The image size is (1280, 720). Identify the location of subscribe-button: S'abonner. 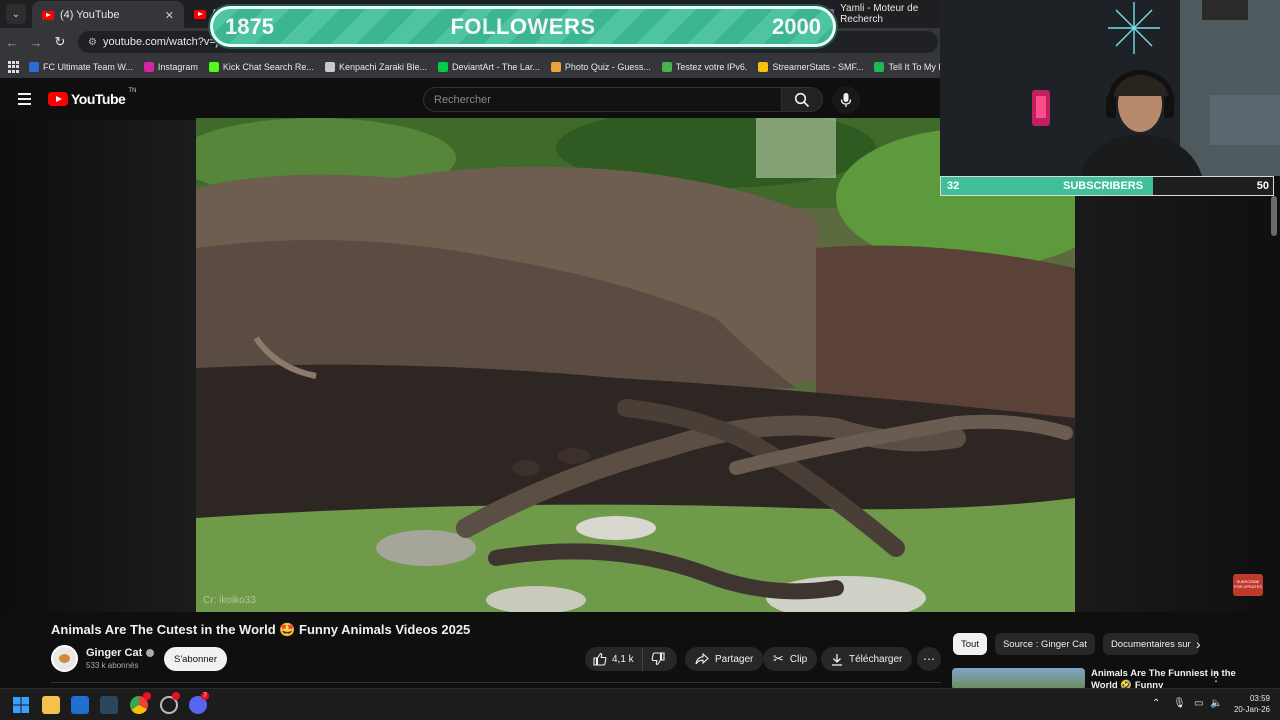
(195, 659).